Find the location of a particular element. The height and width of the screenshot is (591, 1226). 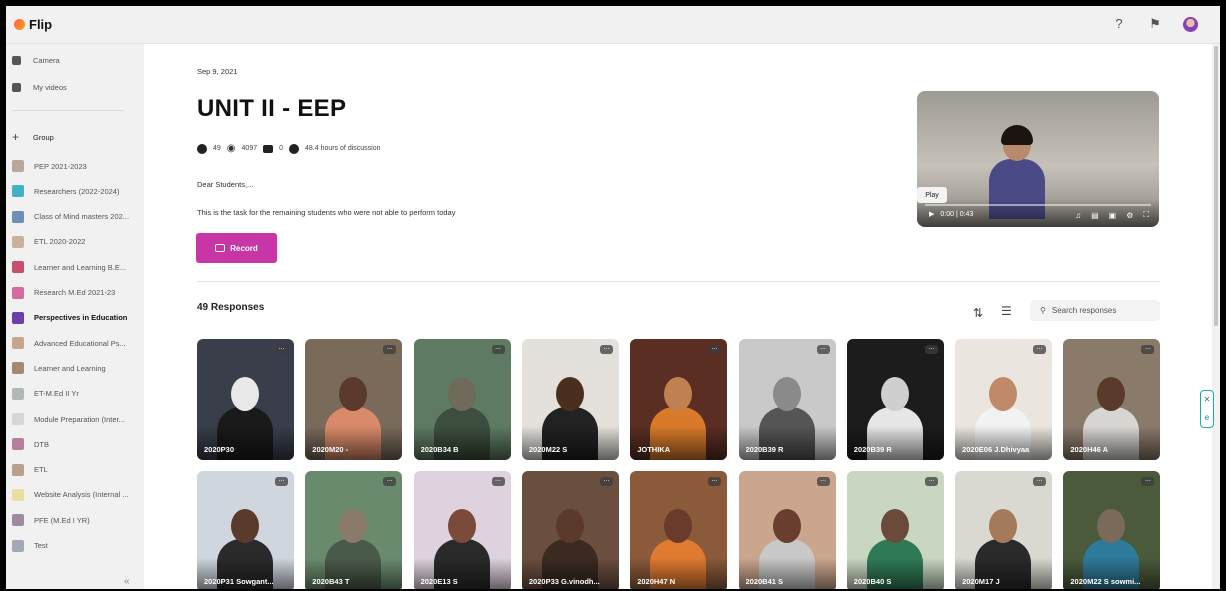

sidebar-group-item: ET-M.Ed II Yr is located at coordinates (75, 394).